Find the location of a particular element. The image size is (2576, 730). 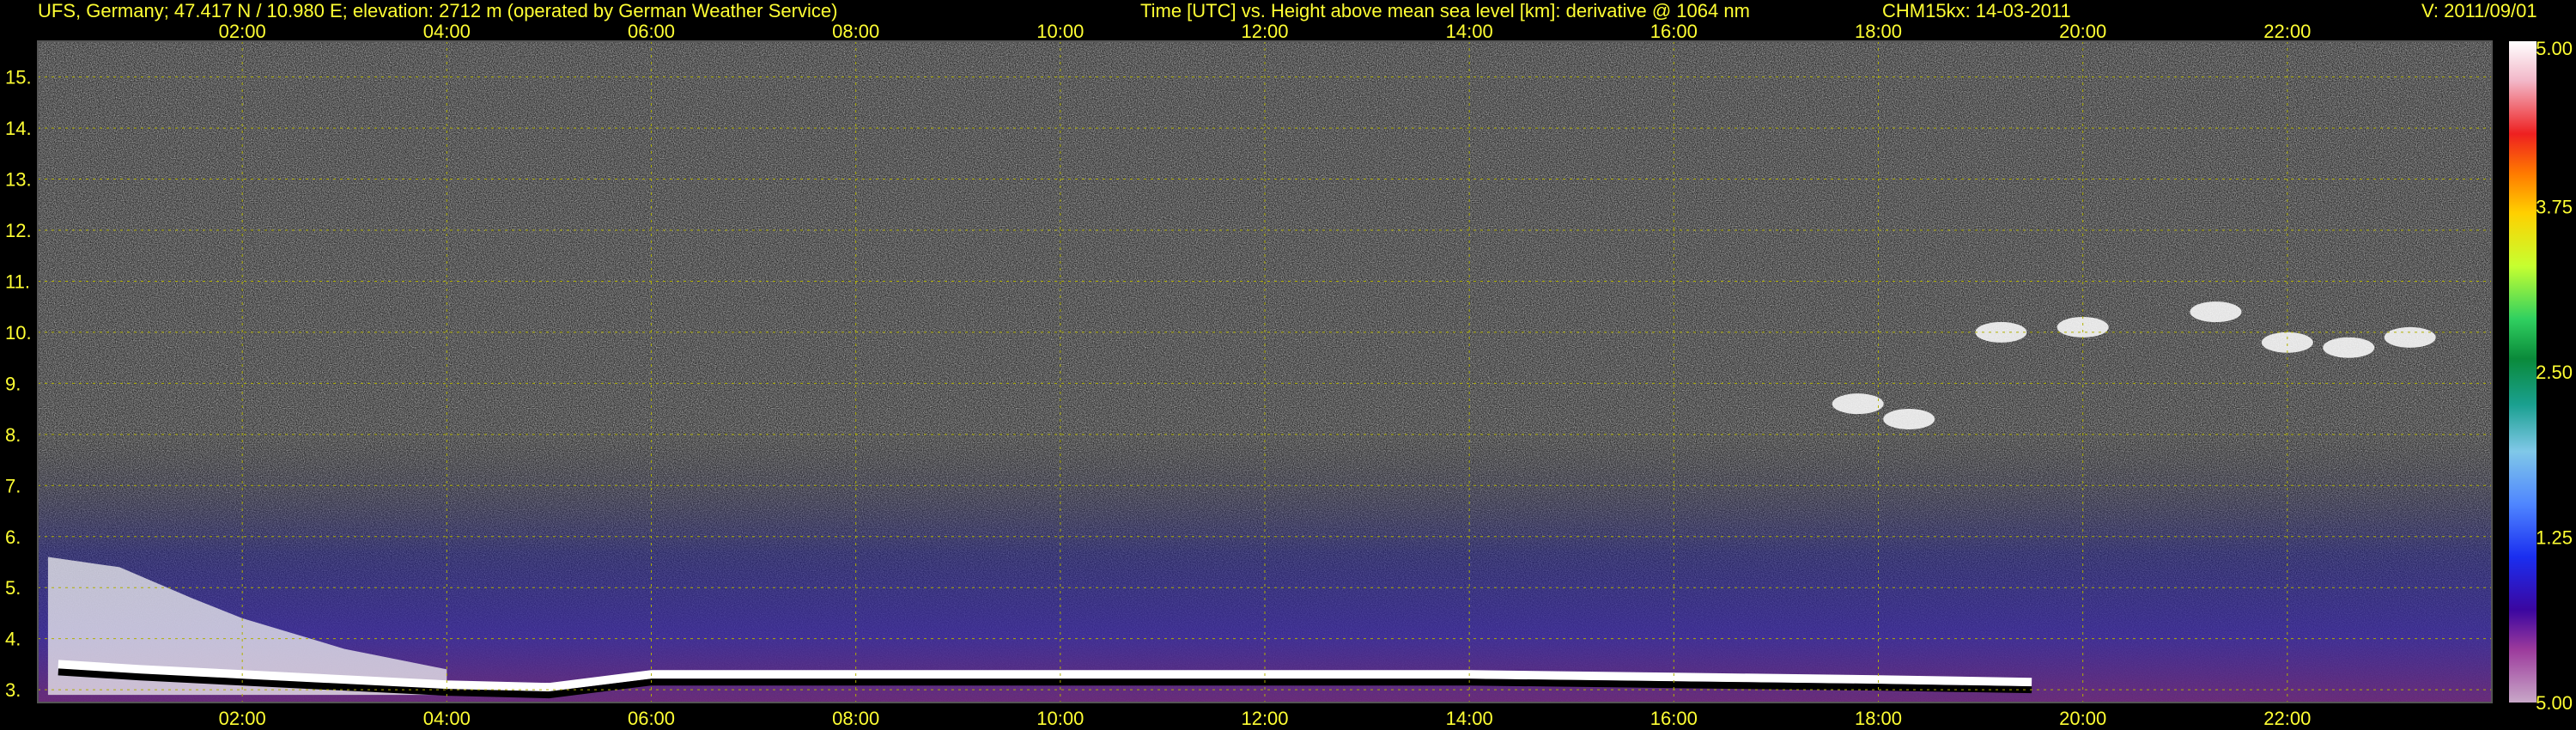

x-tick-label-top: 02:00 is located at coordinates (242, 31).